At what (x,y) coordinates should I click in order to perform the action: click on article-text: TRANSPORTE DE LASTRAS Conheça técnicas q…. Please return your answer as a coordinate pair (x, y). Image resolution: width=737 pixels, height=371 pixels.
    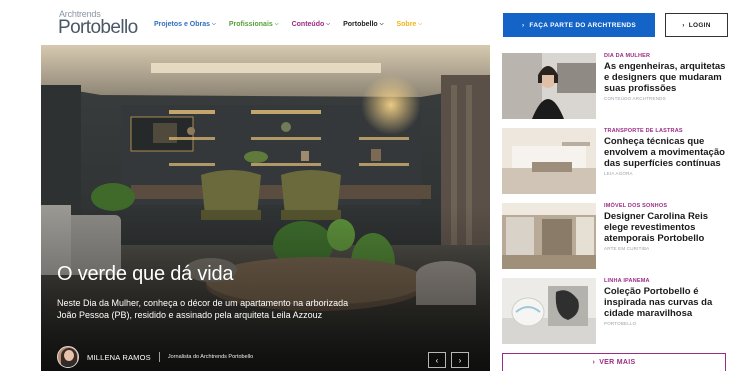
    Looking at the image, I should click on (668, 152).